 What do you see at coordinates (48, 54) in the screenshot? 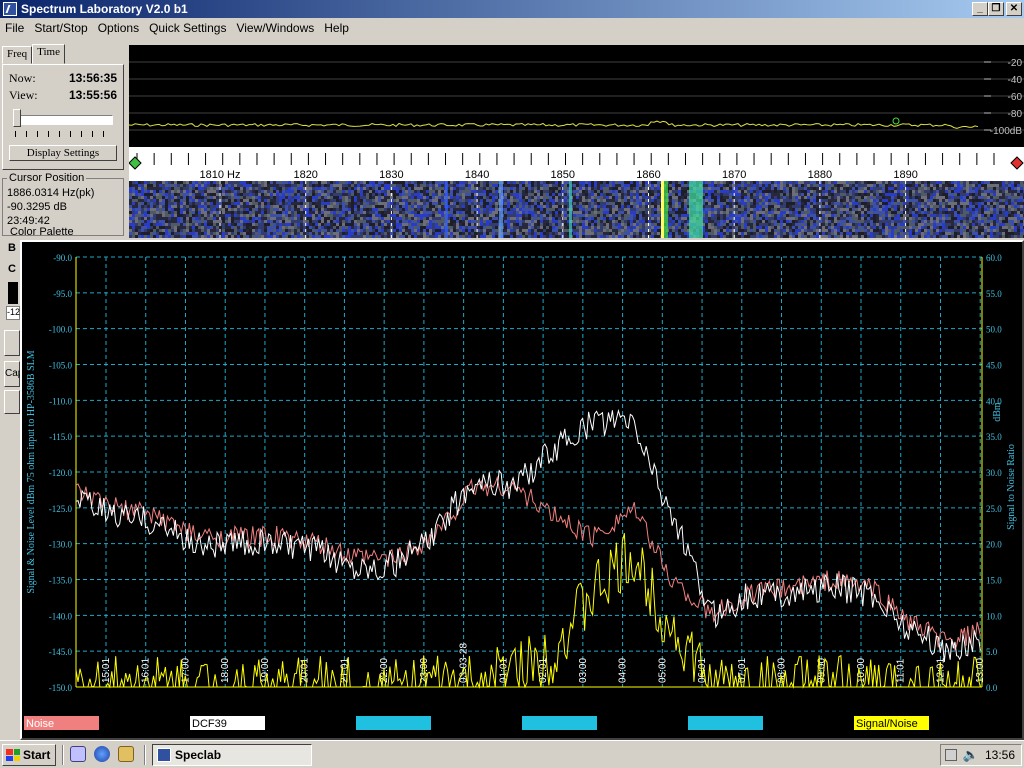
I see `tab-time: Time` at bounding box center [48, 54].